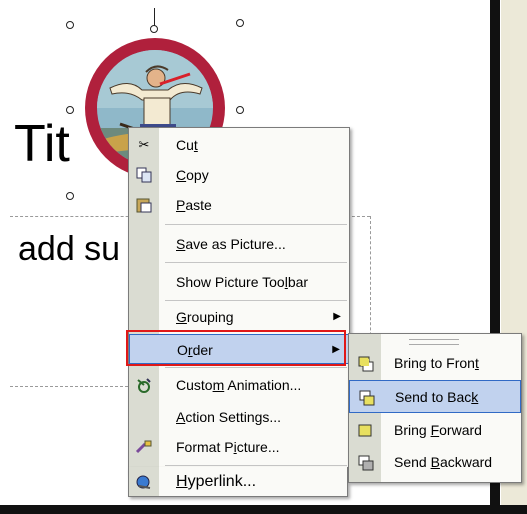  Describe the element at coordinates (70, 25) in the screenshot. I see `resize-handle-top-left` at that location.